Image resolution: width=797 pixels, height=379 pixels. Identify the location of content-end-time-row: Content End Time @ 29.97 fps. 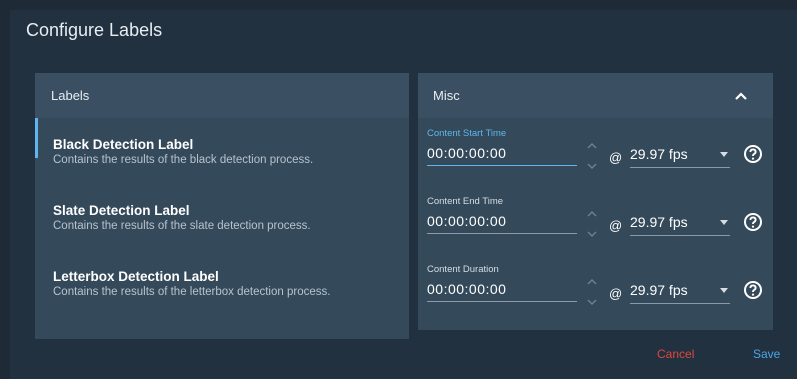
(595, 220).